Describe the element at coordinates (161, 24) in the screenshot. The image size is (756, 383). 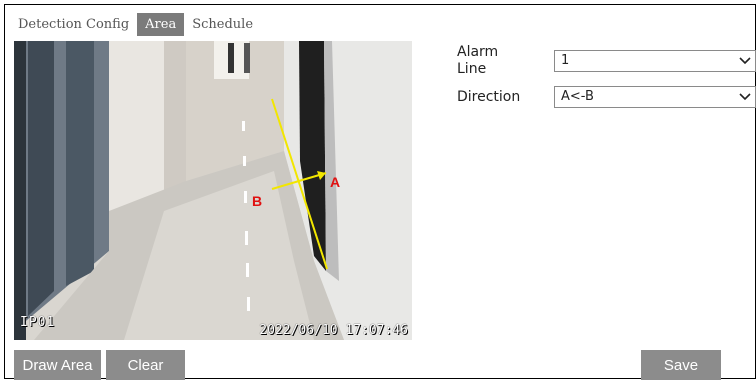
I see `tab-area: Area` at that location.